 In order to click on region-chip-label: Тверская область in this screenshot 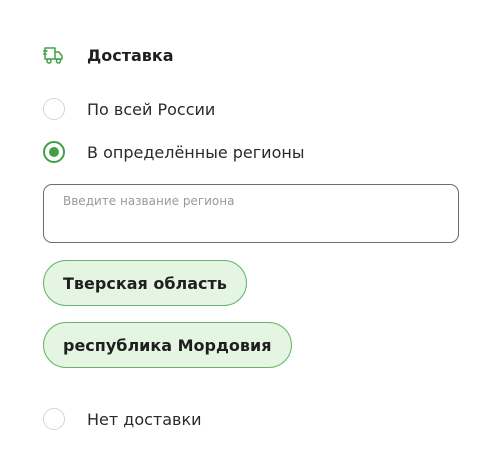, I will do `click(145, 283)`.